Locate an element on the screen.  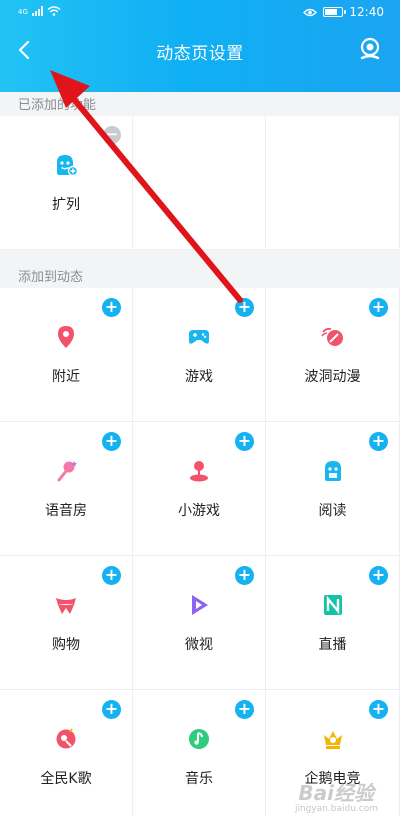
add-item-label: 微视 is located at coordinates (199, 645).